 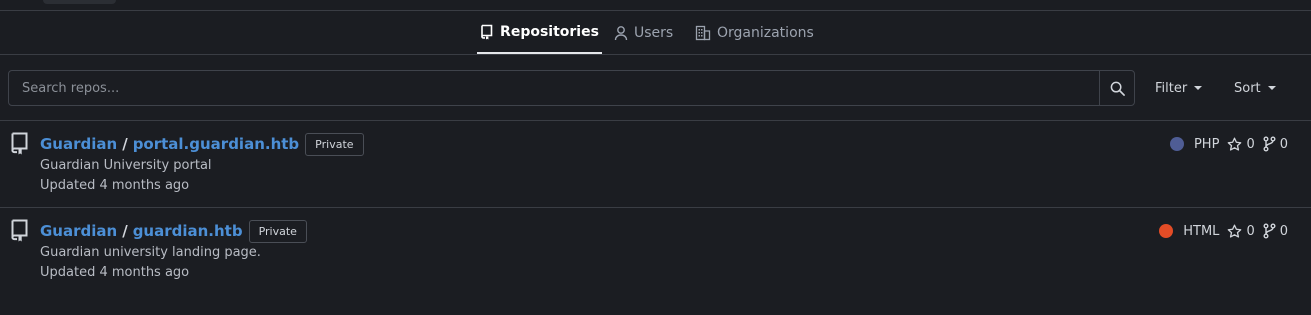 I want to click on explore-tabs: Repositories Users Organizations, so click(x=655, y=33).